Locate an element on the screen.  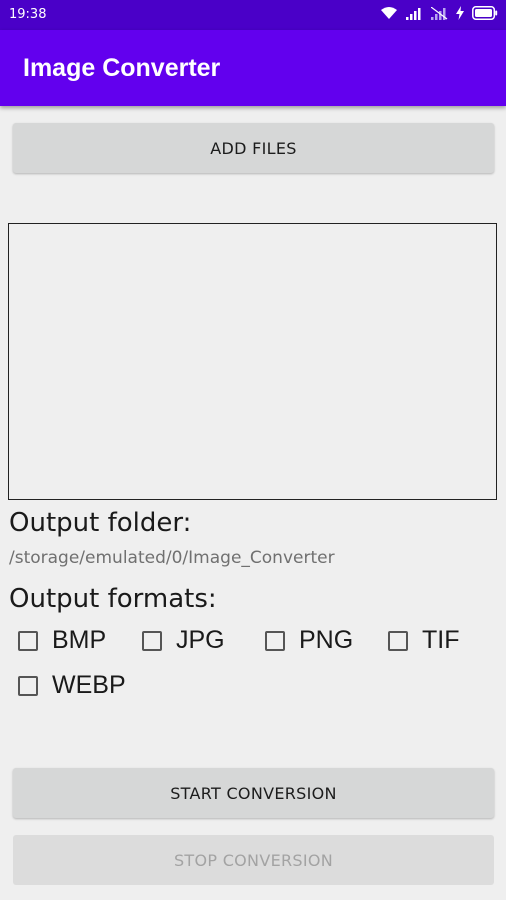
checkbox-webp: WEBP is located at coordinates (72, 685).